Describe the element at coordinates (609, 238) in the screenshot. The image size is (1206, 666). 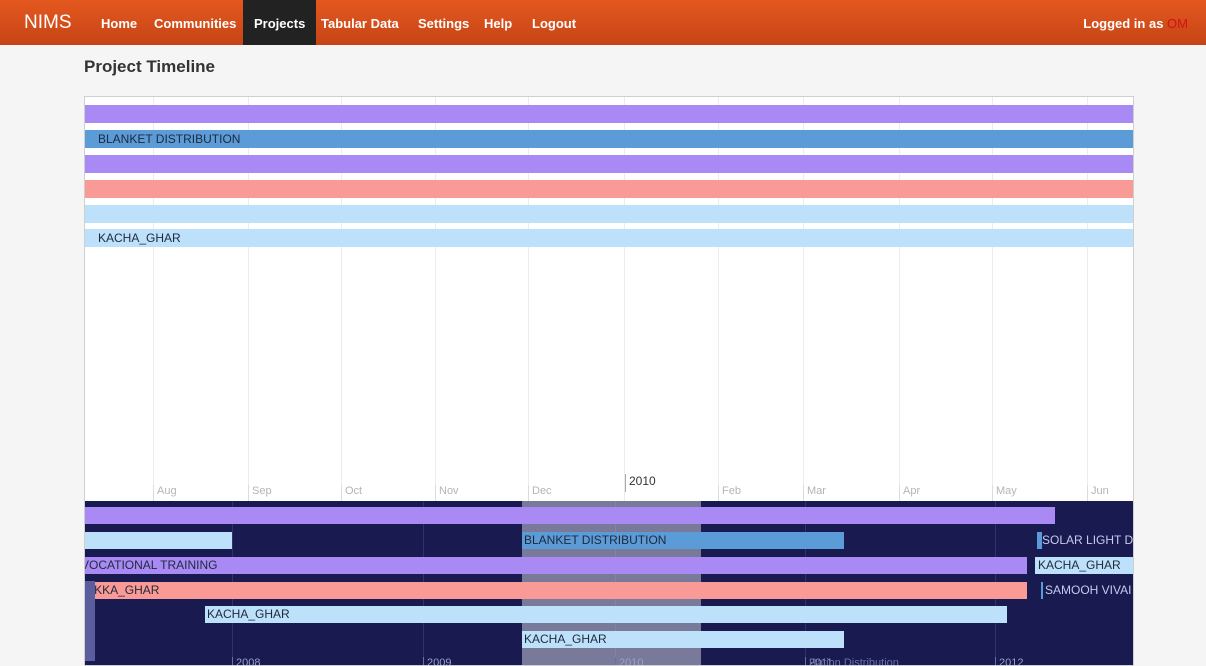
I see `project-bar-kacha` at that location.